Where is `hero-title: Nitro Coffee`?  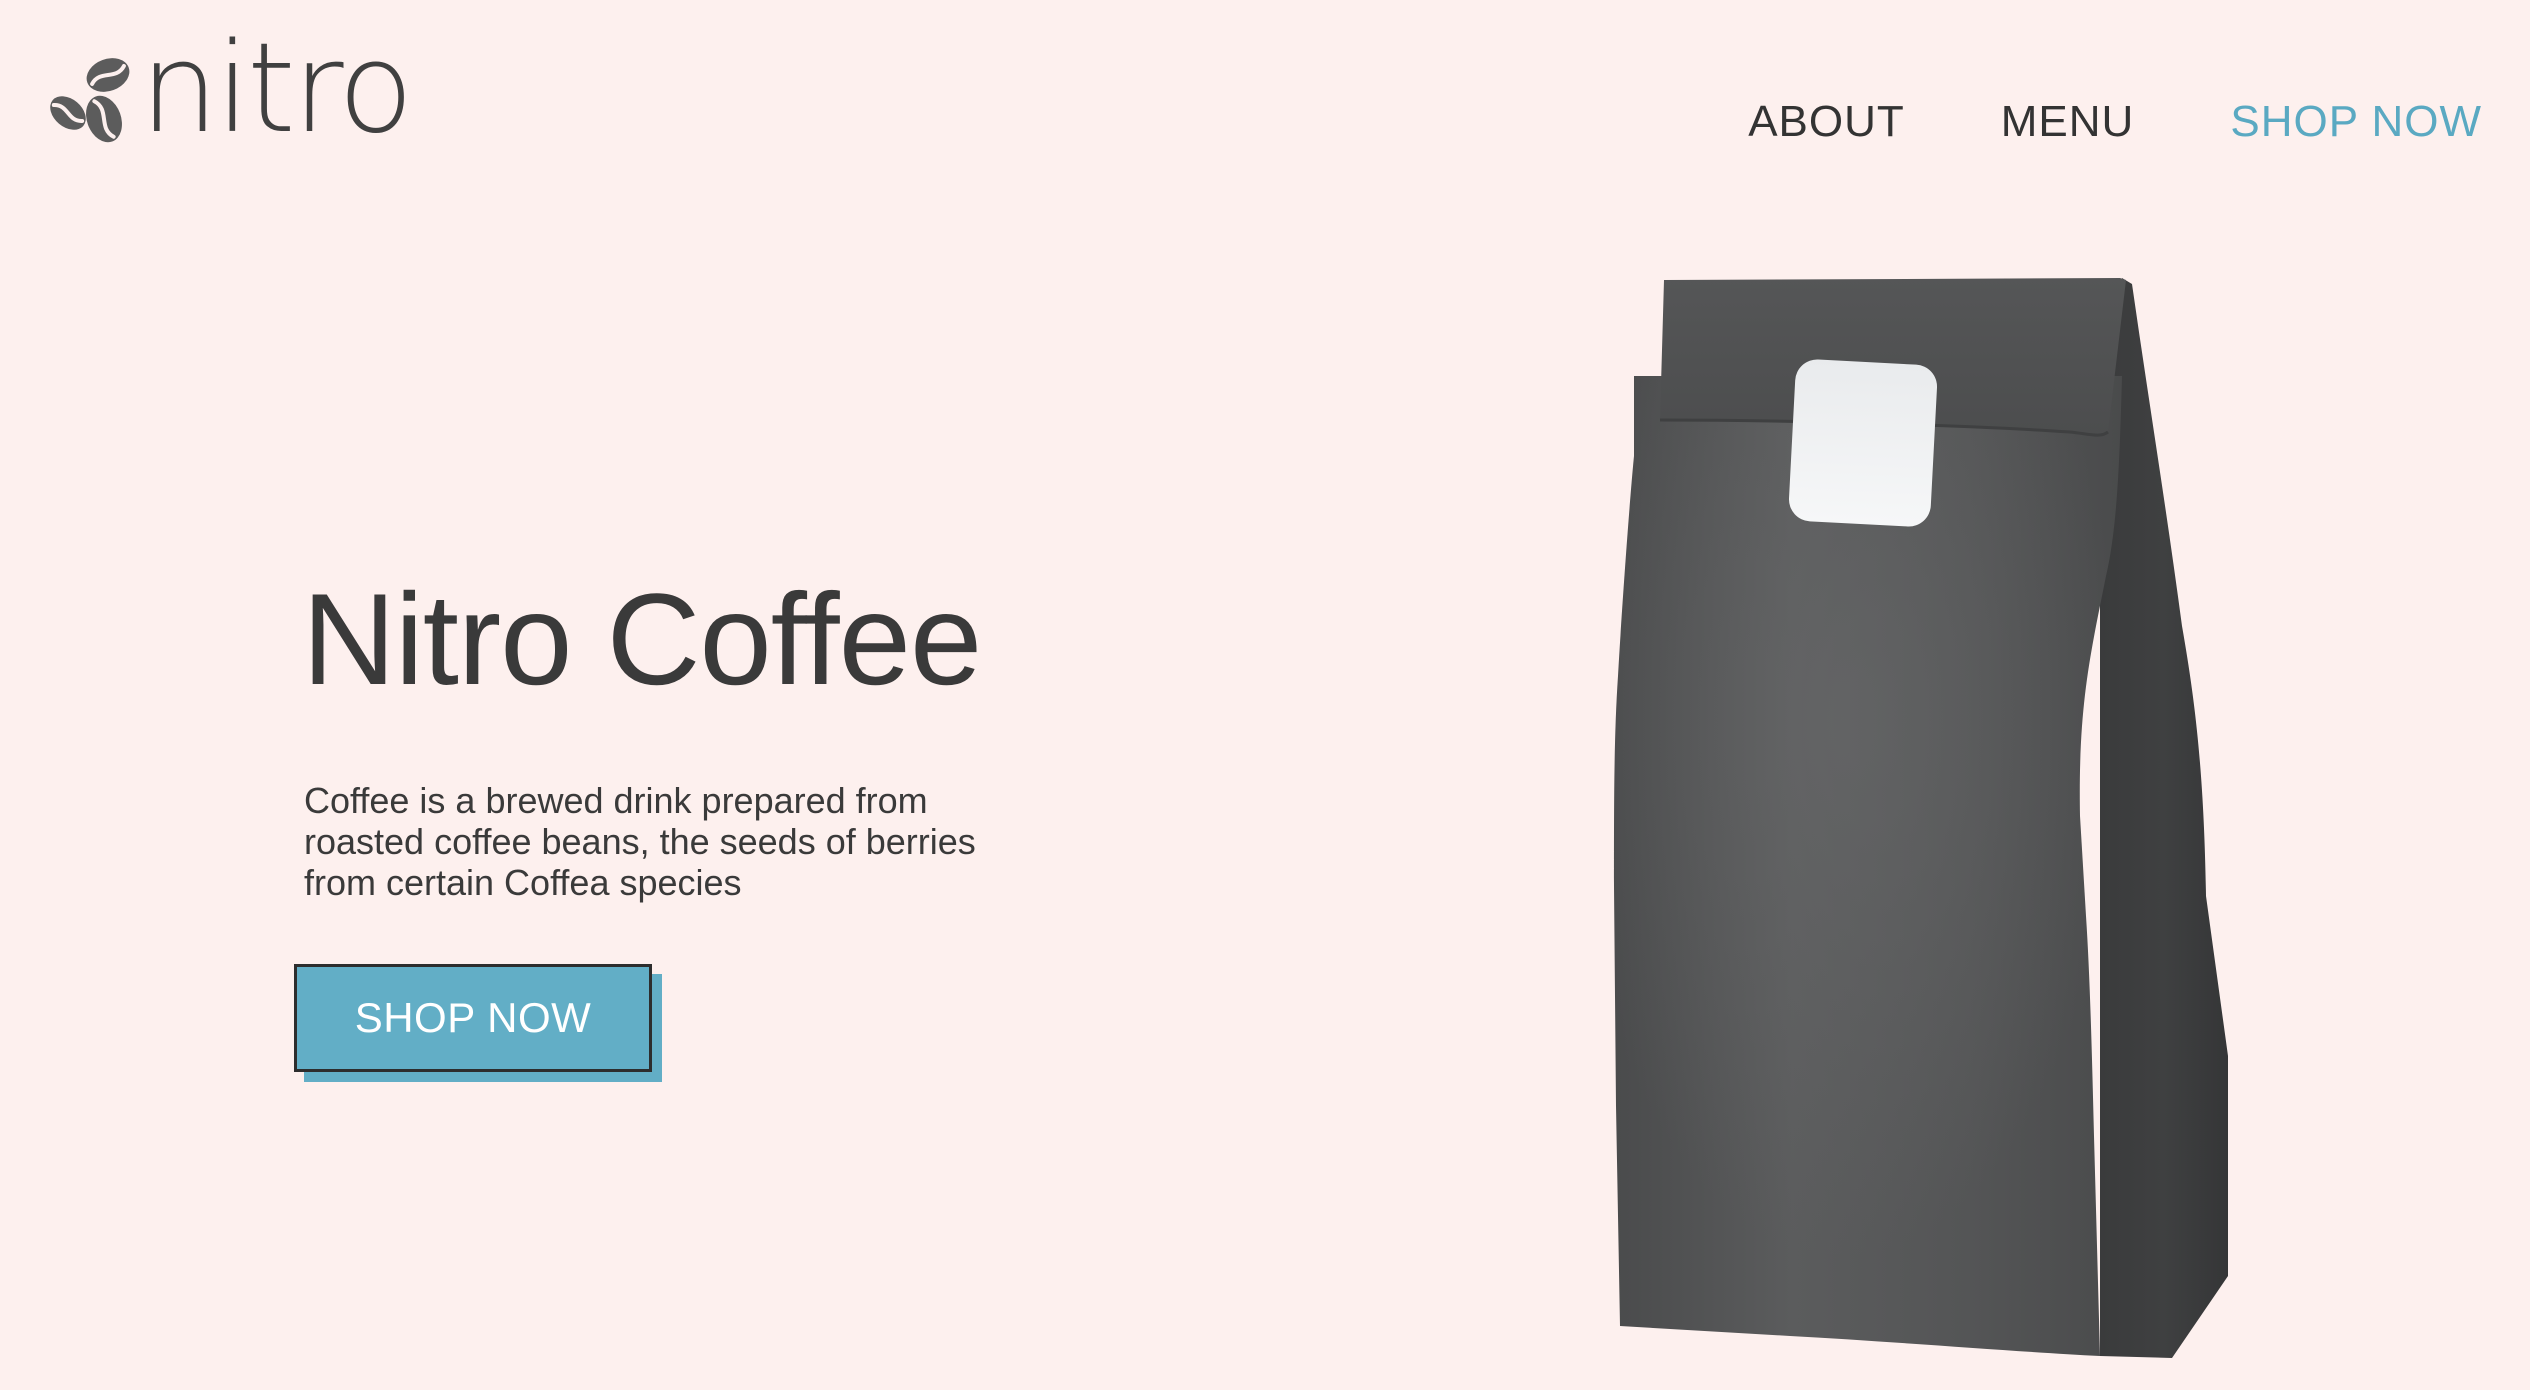 hero-title: Nitro Coffee is located at coordinates (642, 639).